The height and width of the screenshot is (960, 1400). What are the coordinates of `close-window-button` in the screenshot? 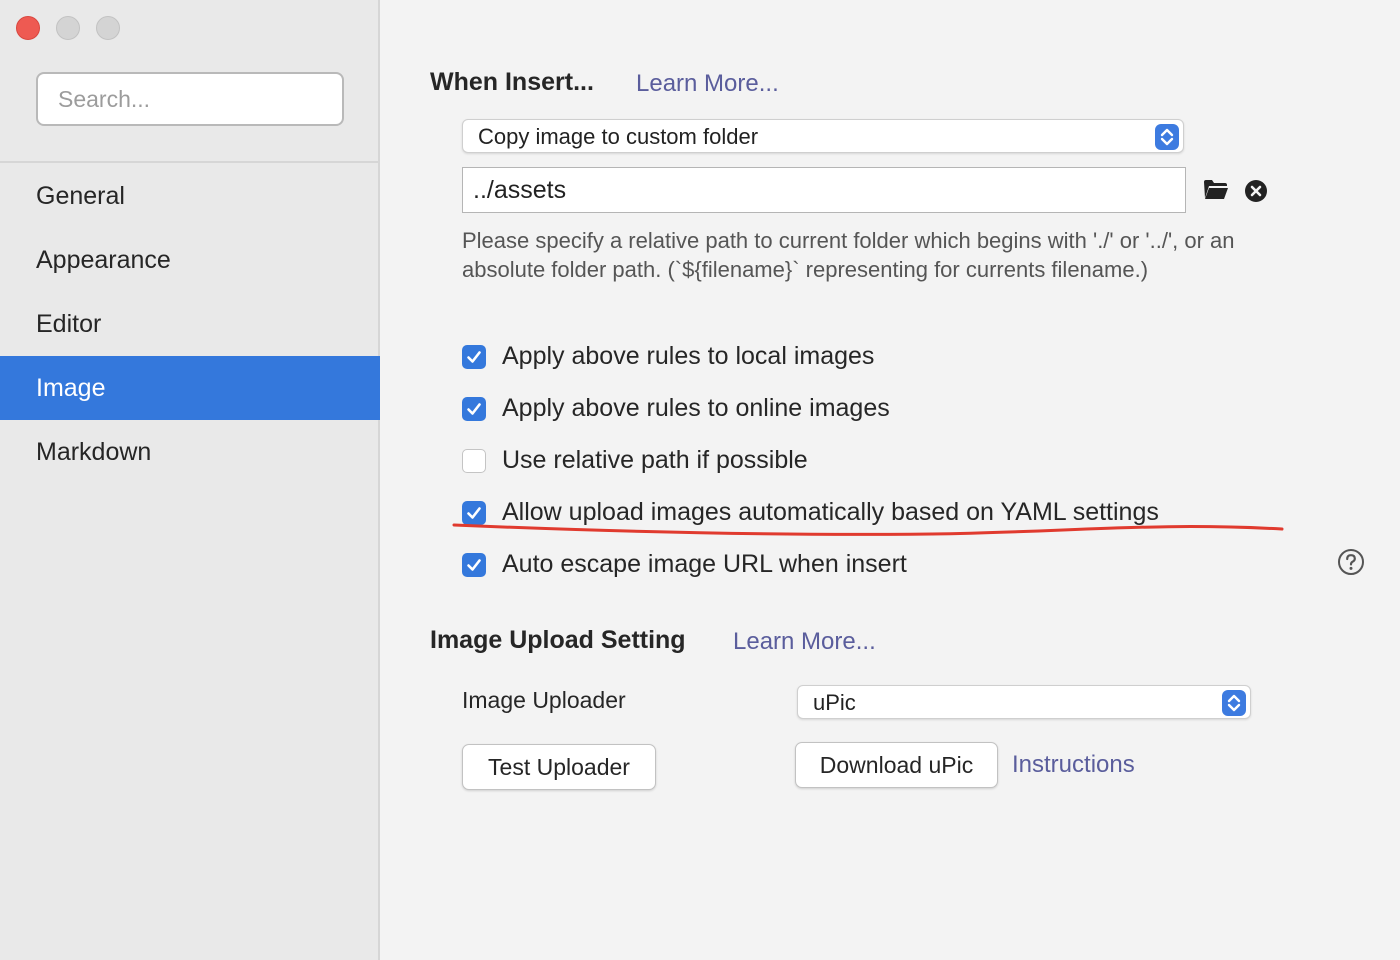 It's located at (28, 28).